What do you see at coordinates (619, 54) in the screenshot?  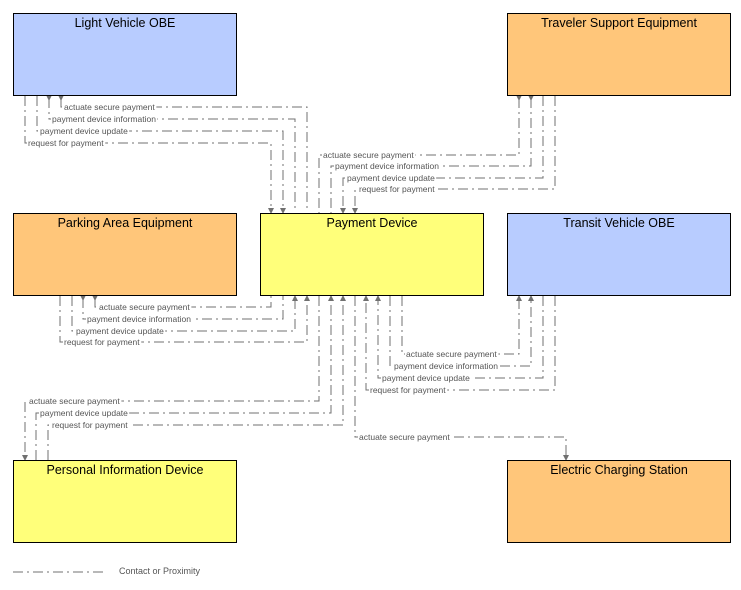 I see `traveler-support-equipment-box: Traveler Support Equipment` at bounding box center [619, 54].